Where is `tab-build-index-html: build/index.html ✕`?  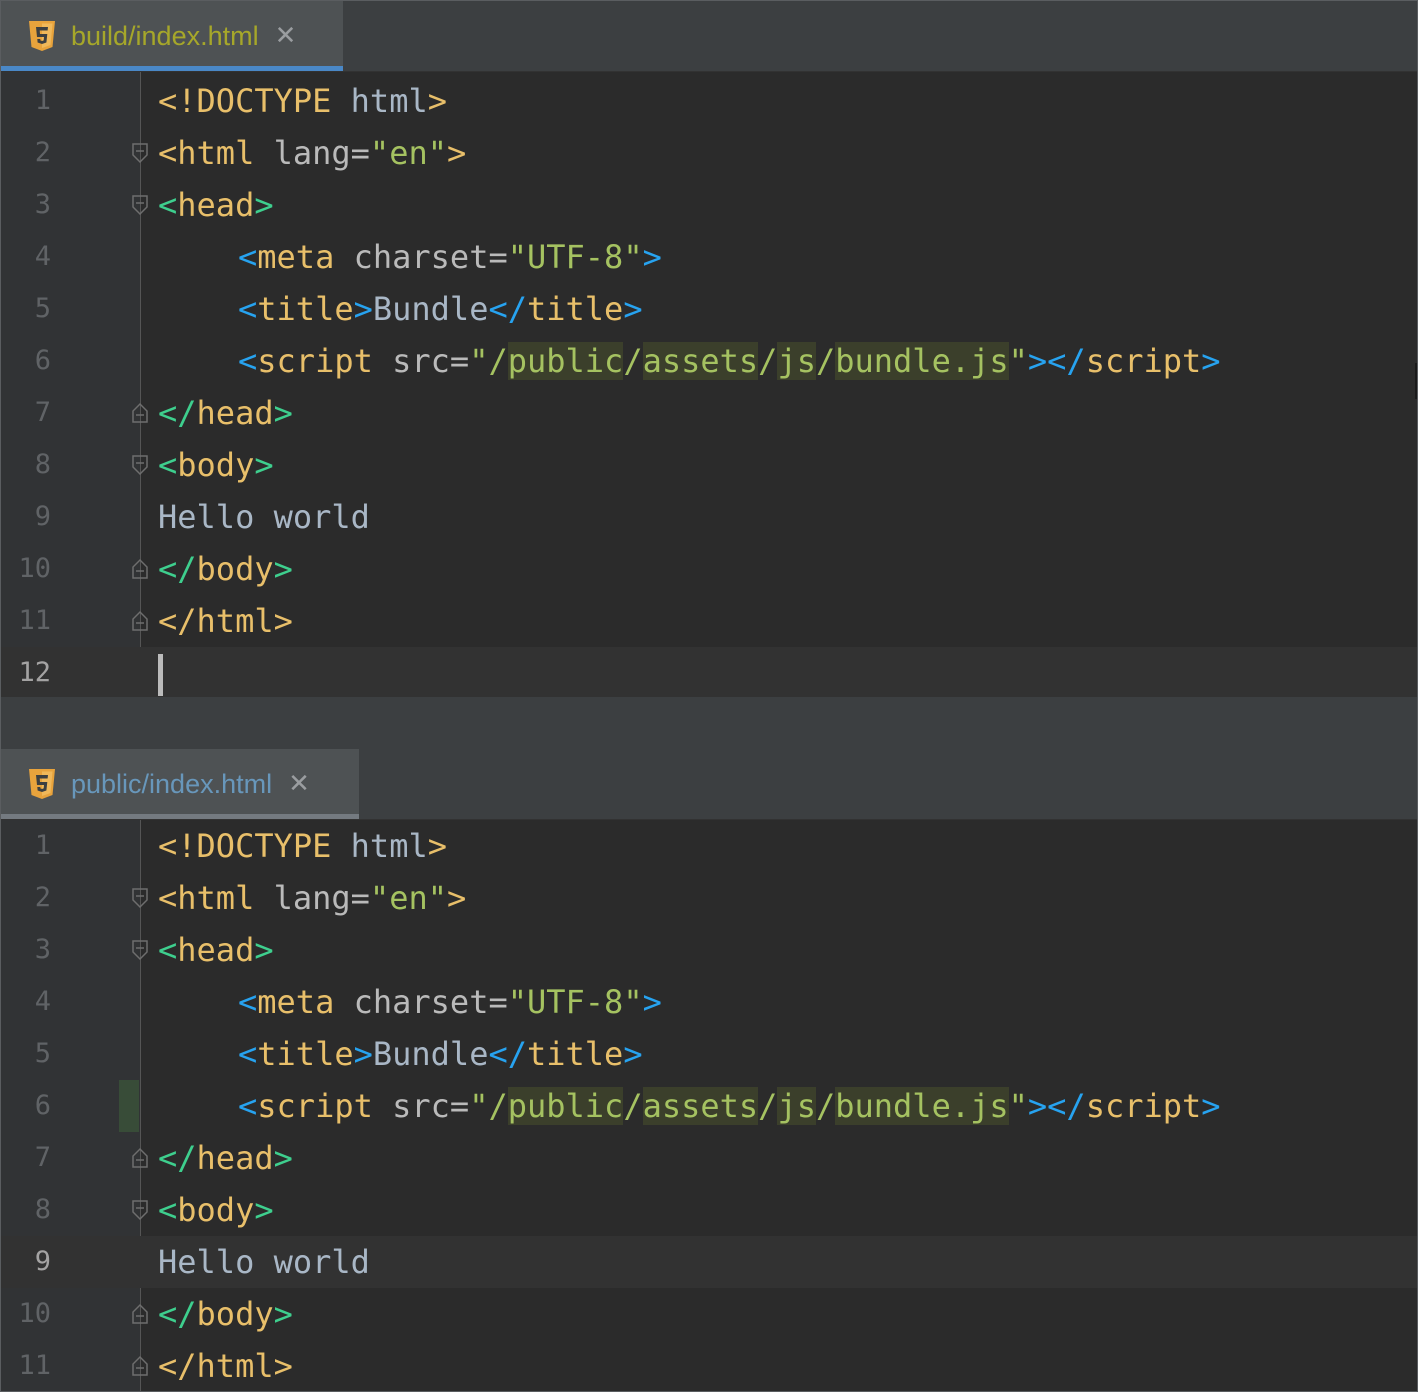 tab-build-index-html: build/index.html ✕ is located at coordinates (172, 36).